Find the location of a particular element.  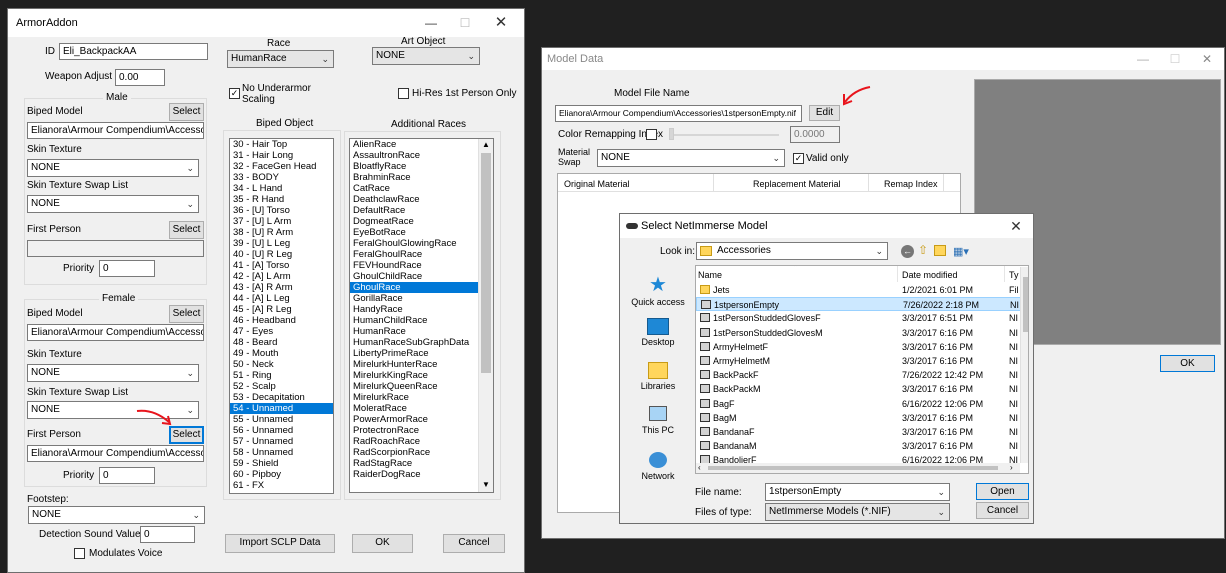

scroll-left-icon: ‹ is located at coordinates (699, 467).